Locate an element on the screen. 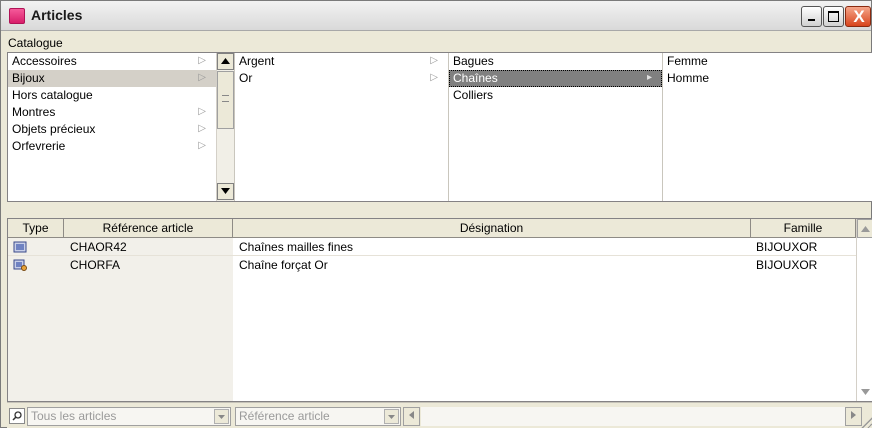 This screenshot has height=428, width=872. catalogue-item-montres: Montres ▷ is located at coordinates (112, 112).